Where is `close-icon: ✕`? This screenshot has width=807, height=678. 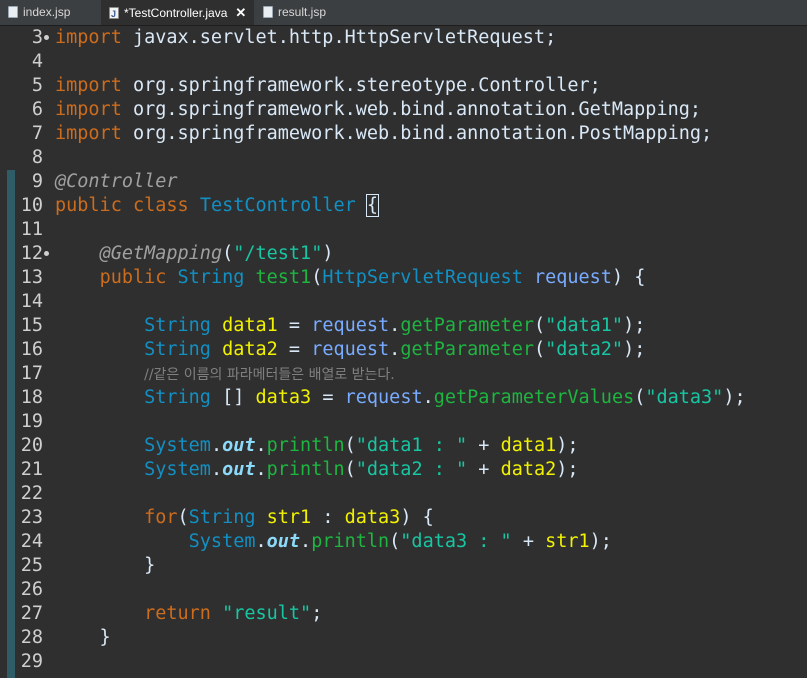
close-icon: ✕ is located at coordinates (240, 12).